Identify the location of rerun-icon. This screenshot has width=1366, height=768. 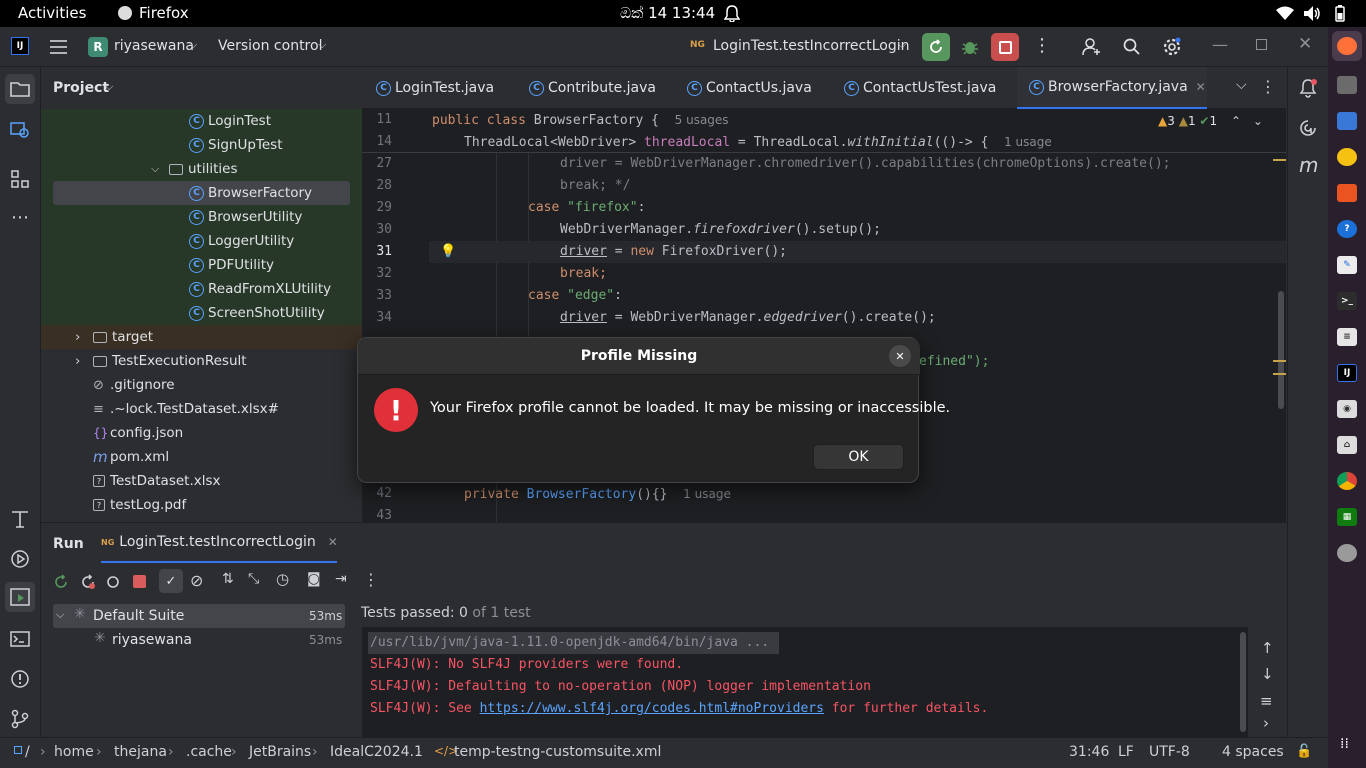
(61, 582).